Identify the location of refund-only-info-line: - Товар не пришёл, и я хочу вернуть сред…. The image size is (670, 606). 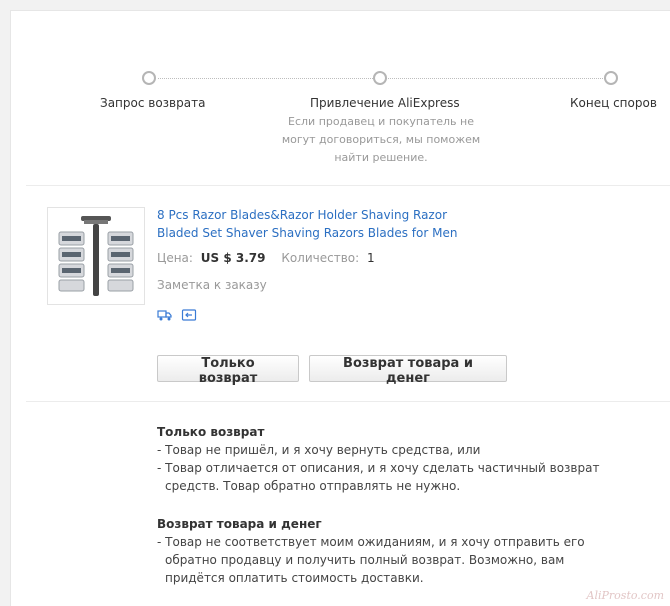
(319, 450).